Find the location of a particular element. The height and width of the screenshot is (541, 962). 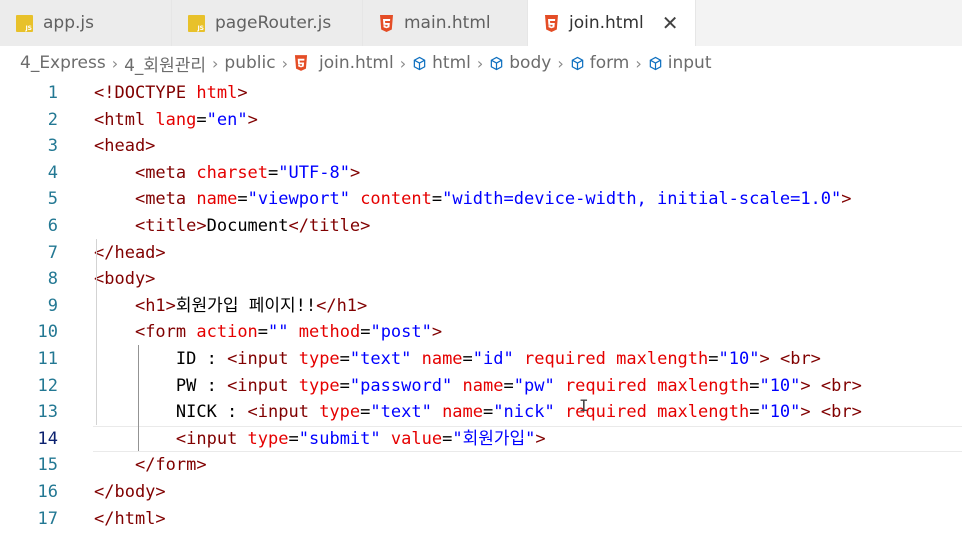

code-token: <!DOCTYPE is located at coordinates (145, 93).